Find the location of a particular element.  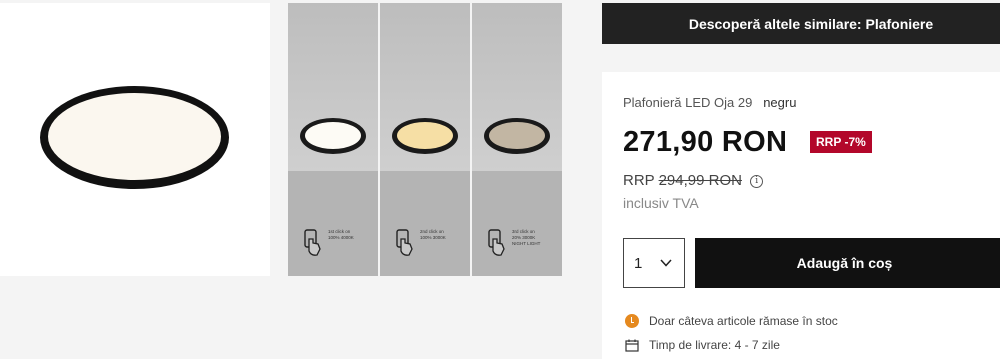

delivery-text: Timp de livrare: 4 - 7 zile is located at coordinates (714, 345).